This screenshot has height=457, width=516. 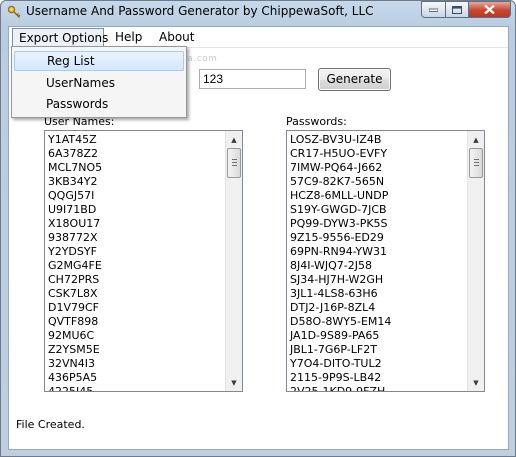 I want to click on list-item: JA1D-9S89-PA65, so click(x=378, y=336).